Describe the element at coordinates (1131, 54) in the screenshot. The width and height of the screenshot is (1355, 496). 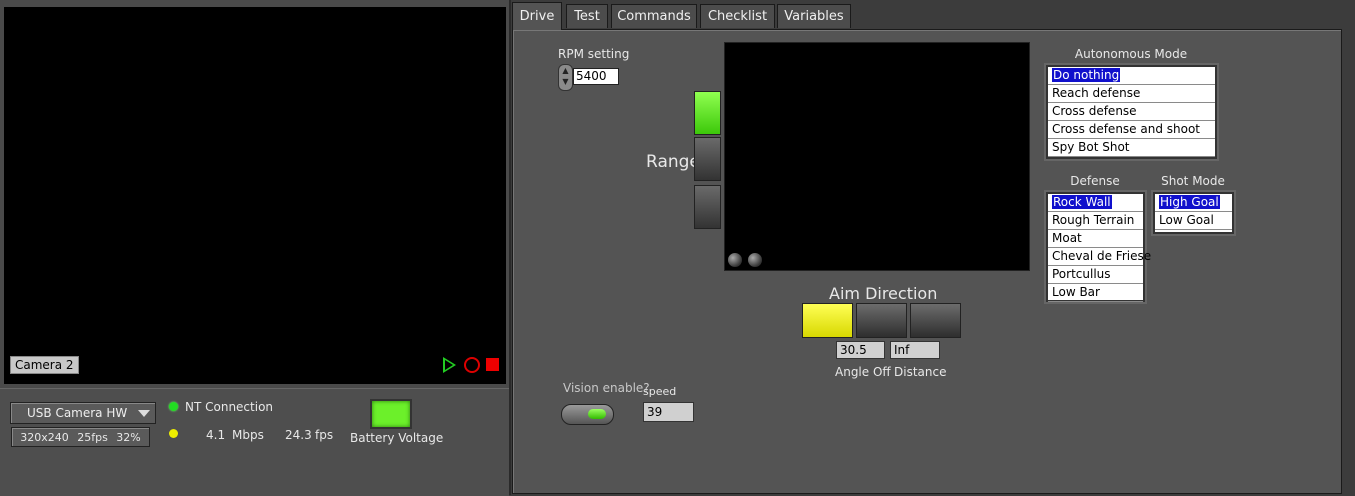
I see `autonomous-mode-title: Autonomous Mode` at that location.